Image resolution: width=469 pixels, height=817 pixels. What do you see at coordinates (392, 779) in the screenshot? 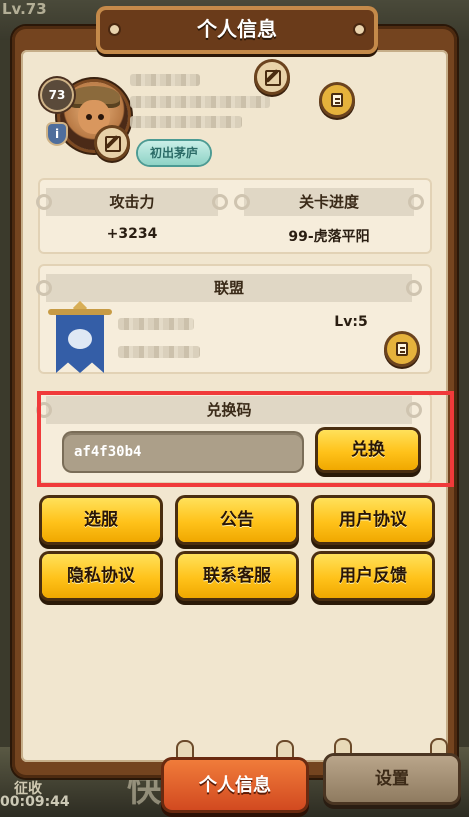
I see `tab-settings: 设置` at bounding box center [392, 779].